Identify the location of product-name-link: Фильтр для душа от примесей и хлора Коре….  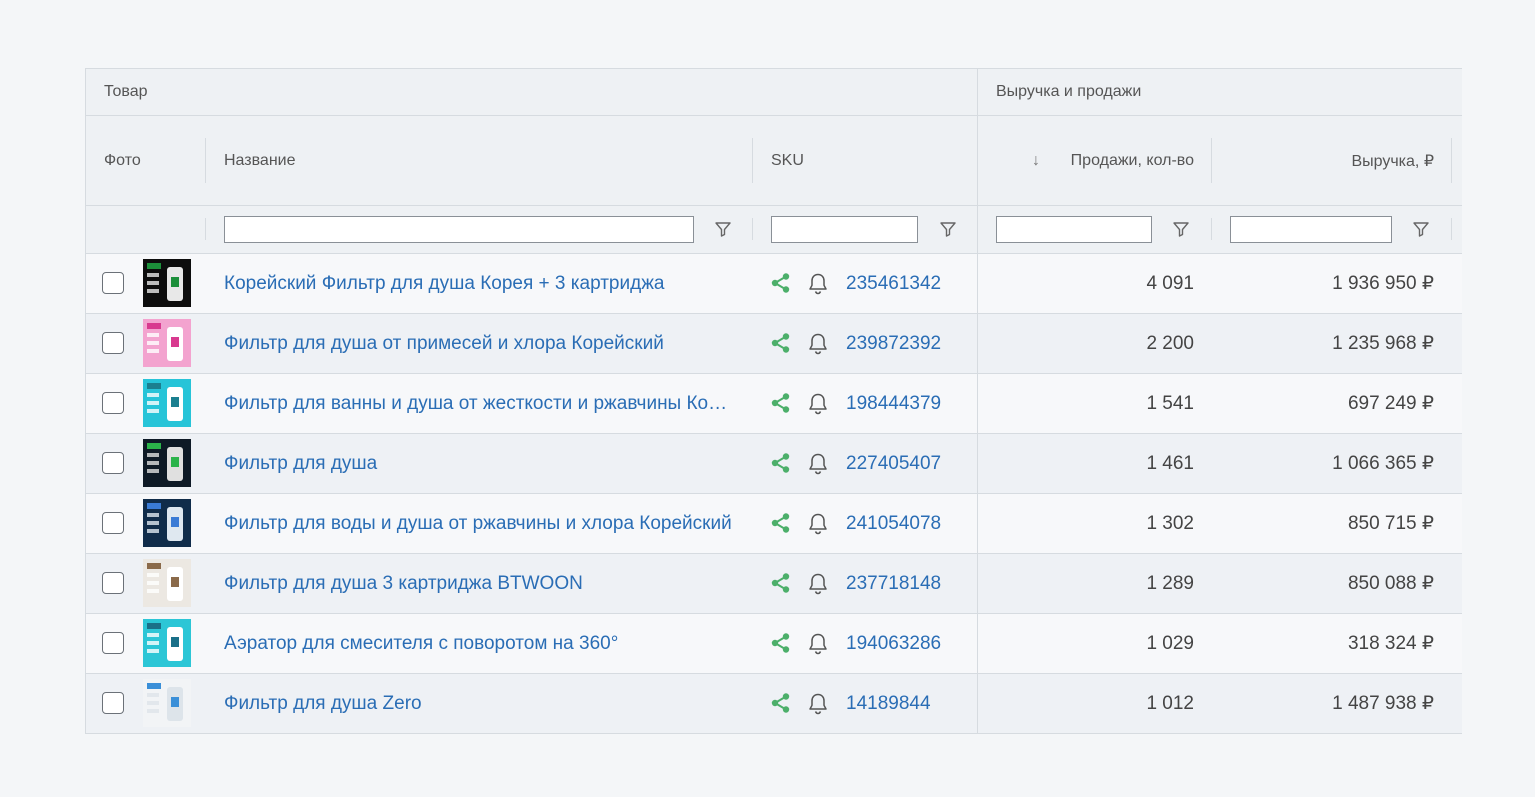
(480, 343).